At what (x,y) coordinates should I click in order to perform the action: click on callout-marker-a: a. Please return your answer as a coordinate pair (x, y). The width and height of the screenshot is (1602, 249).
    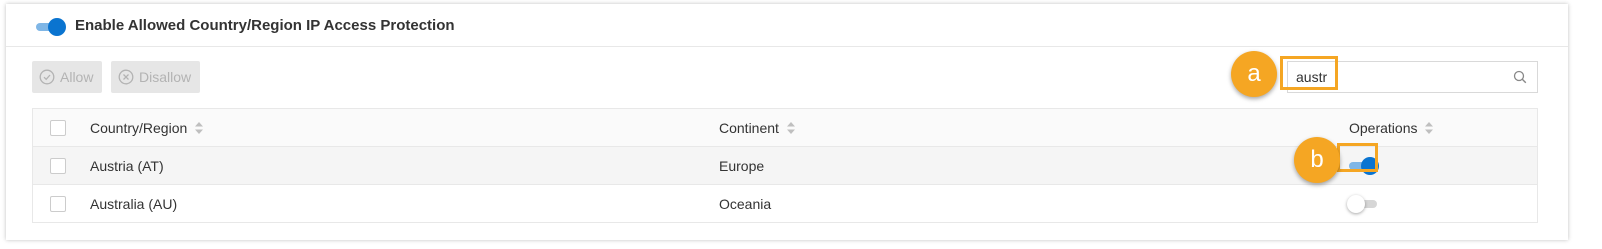
    Looking at the image, I should click on (1254, 74).